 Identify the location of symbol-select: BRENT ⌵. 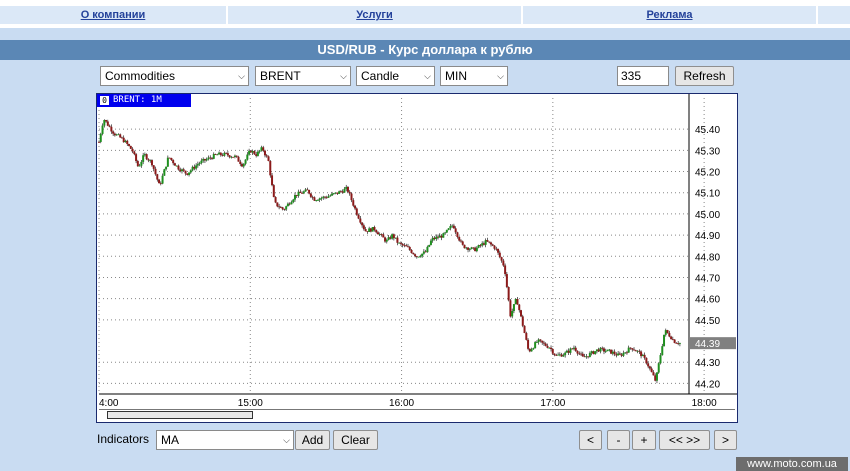
(303, 76).